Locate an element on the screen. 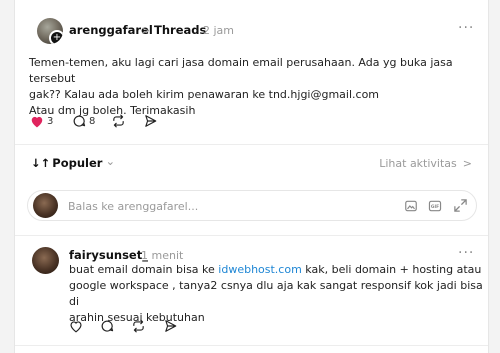 This screenshot has width=500, height=353. sort-dropdown: ↓↑ Populer ⌄ is located at coordinates (73, 162).